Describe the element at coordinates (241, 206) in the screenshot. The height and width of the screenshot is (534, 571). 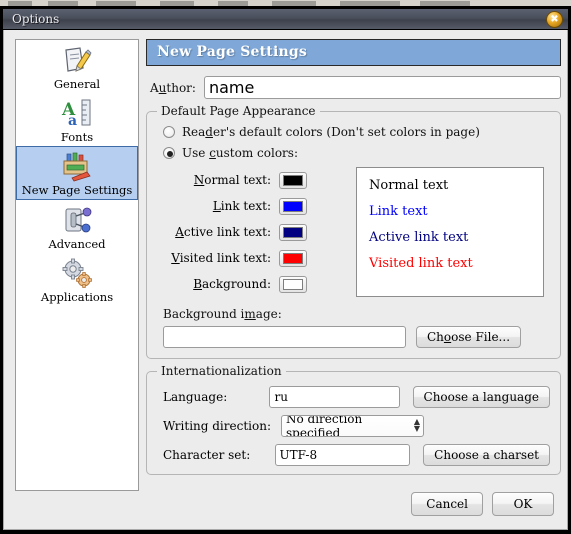
I see `color-label: Link text:` at that location.